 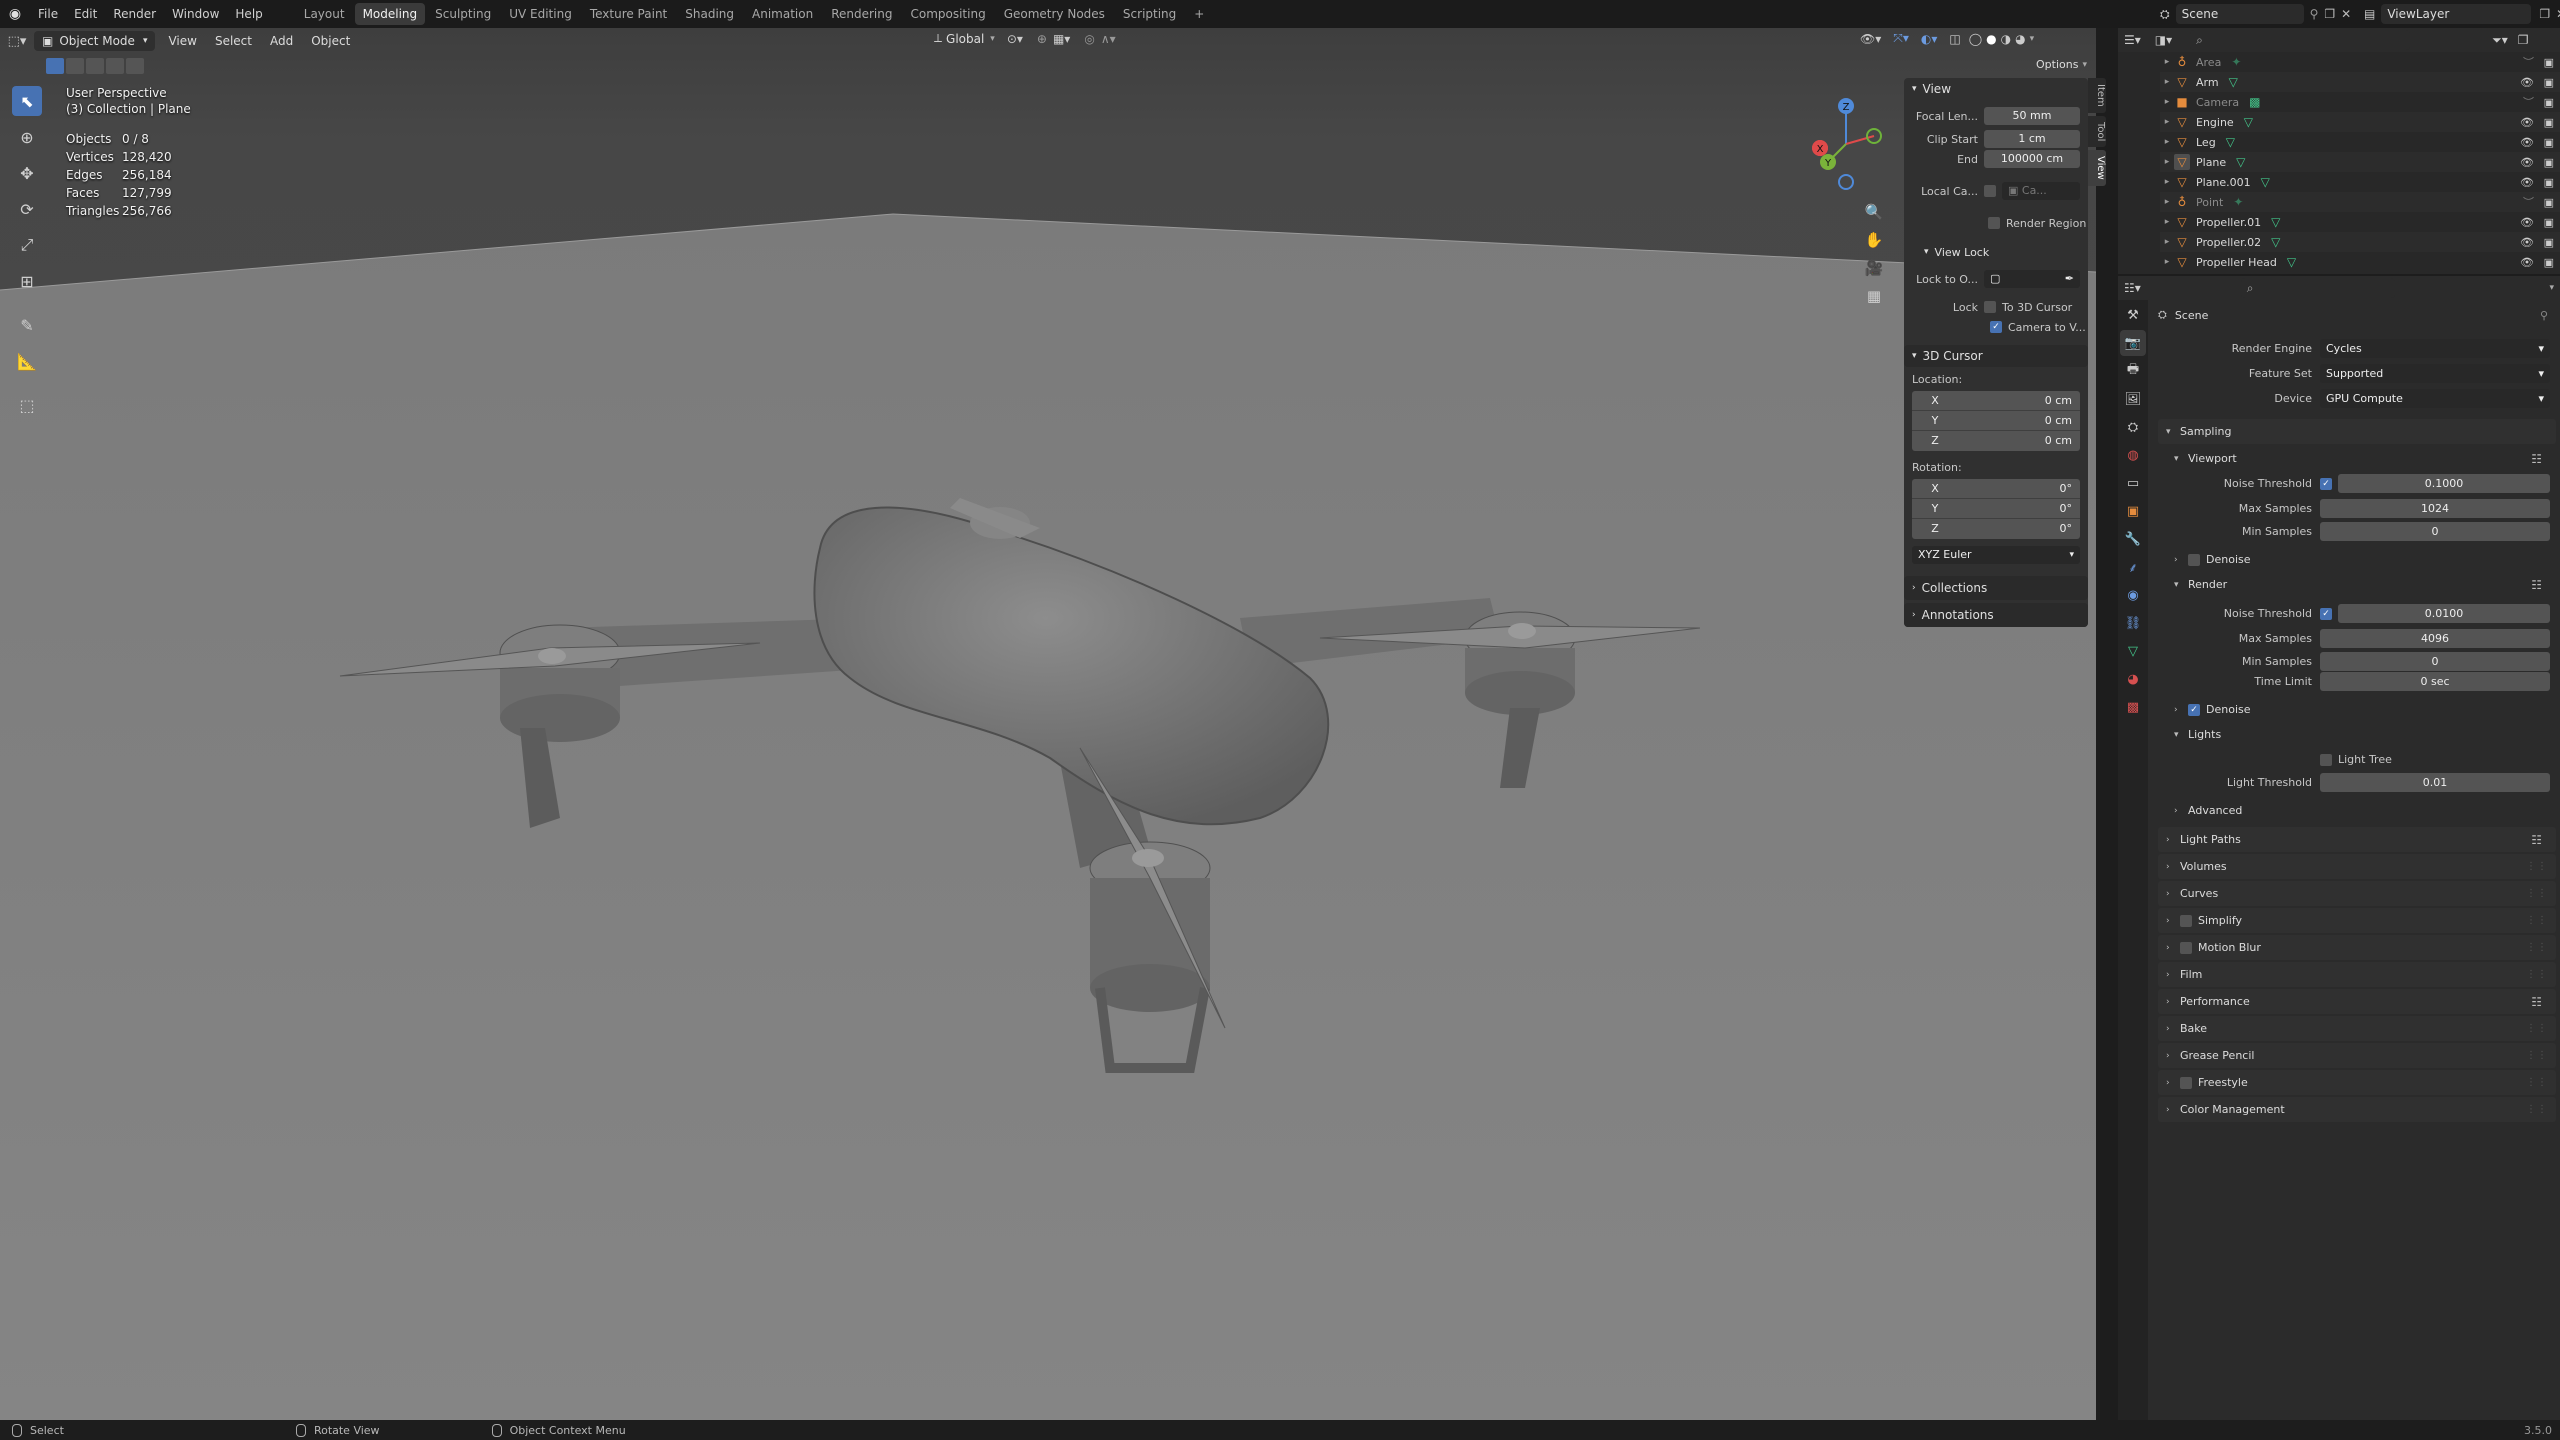 What do you see at coordinates (2133, 427) in the screenshot?
I see `scene-properties-icon: ⛭` at bounding box center [2133, 427].